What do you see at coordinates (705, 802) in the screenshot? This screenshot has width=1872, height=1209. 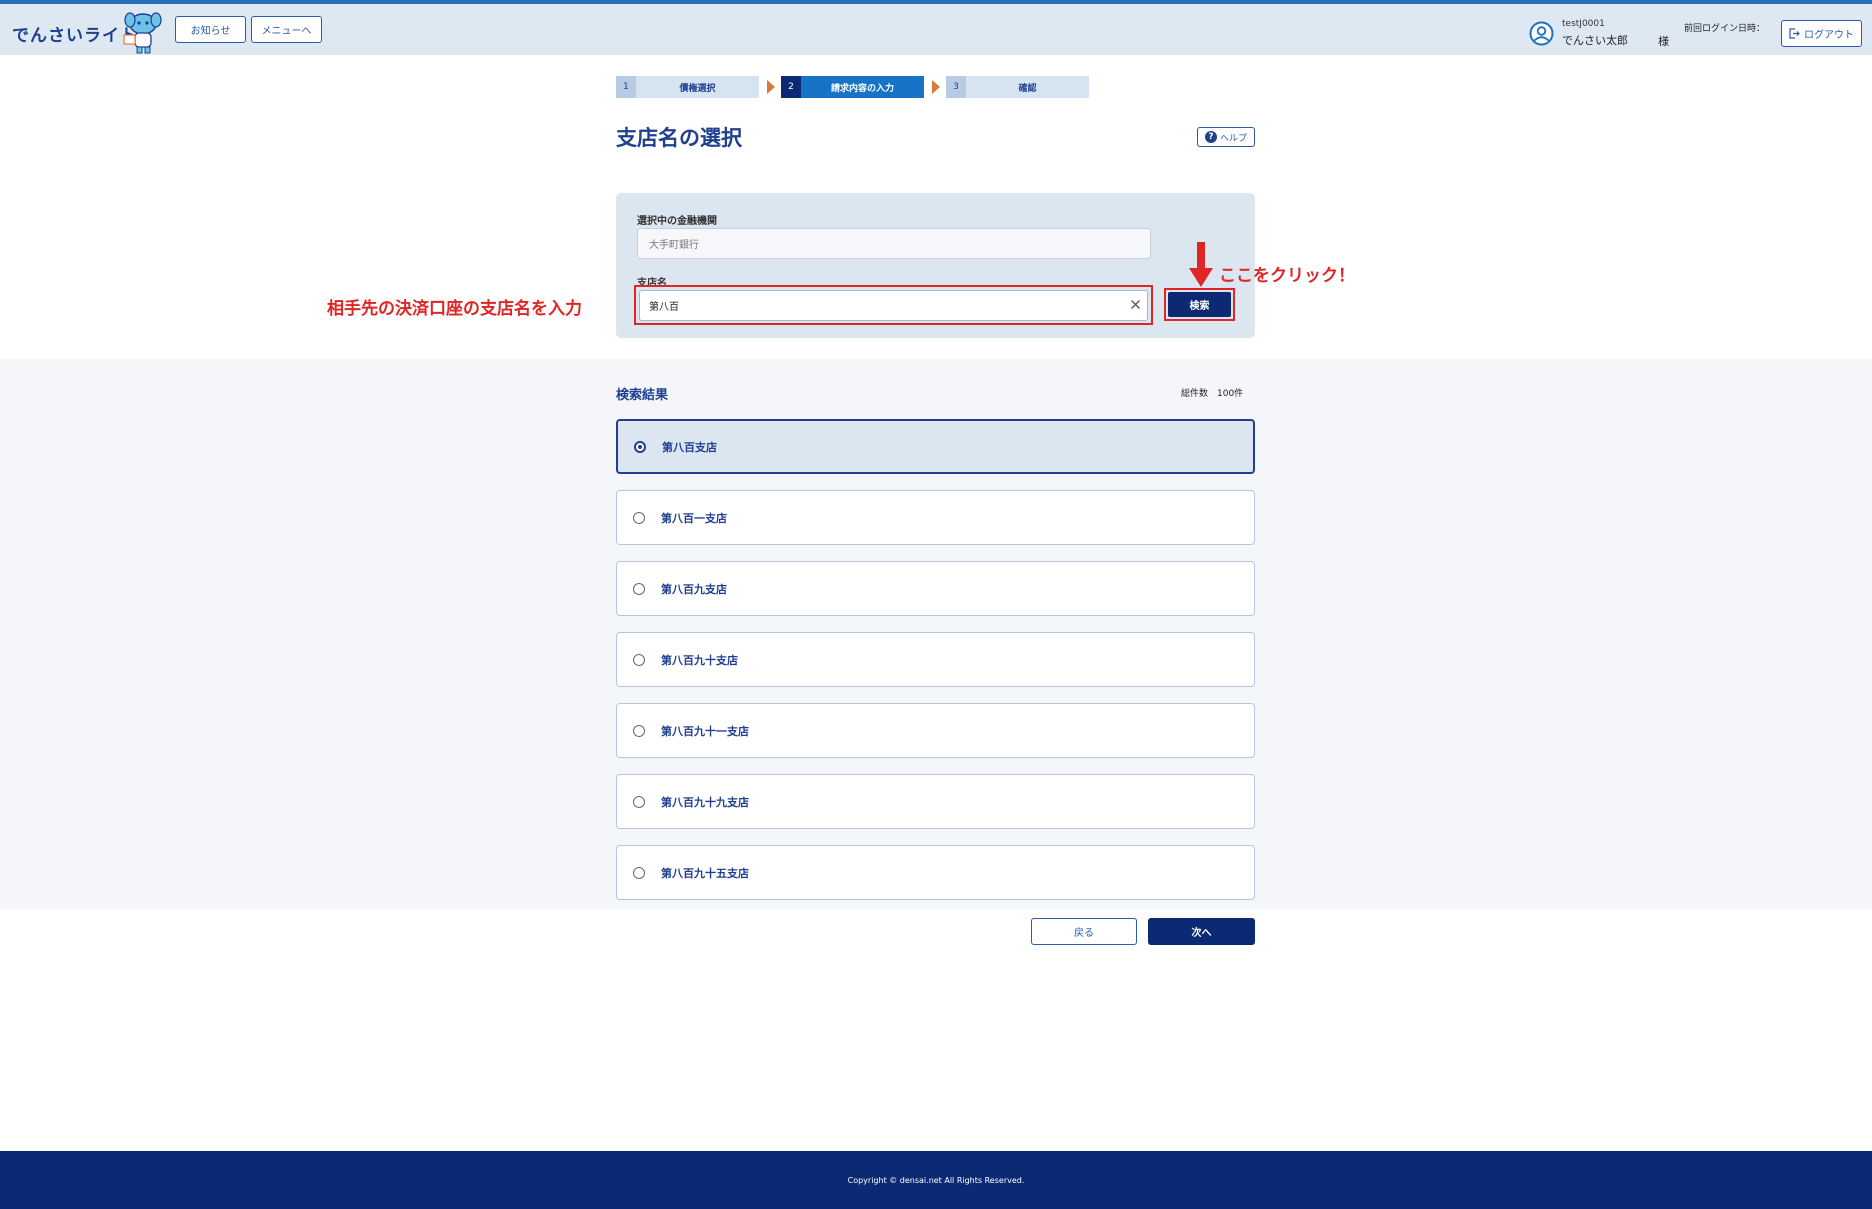 I see `branch-option-label: 第八百九十九支店` at bounding box center [705, 802].